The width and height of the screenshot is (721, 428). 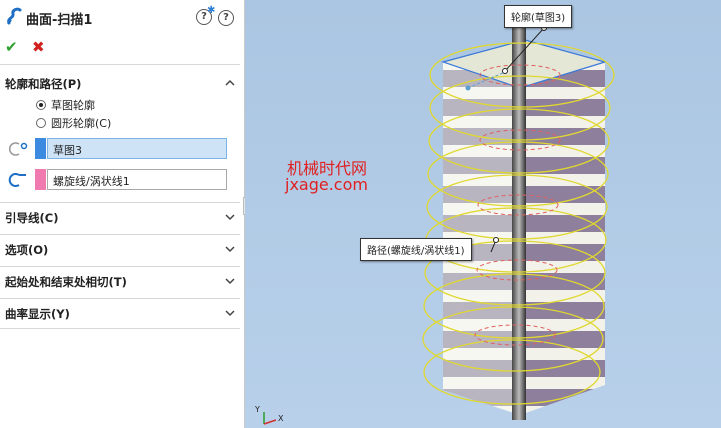 I want to click on radio-sketch-profile: 草图轮廓, so click(x=65, y=105).